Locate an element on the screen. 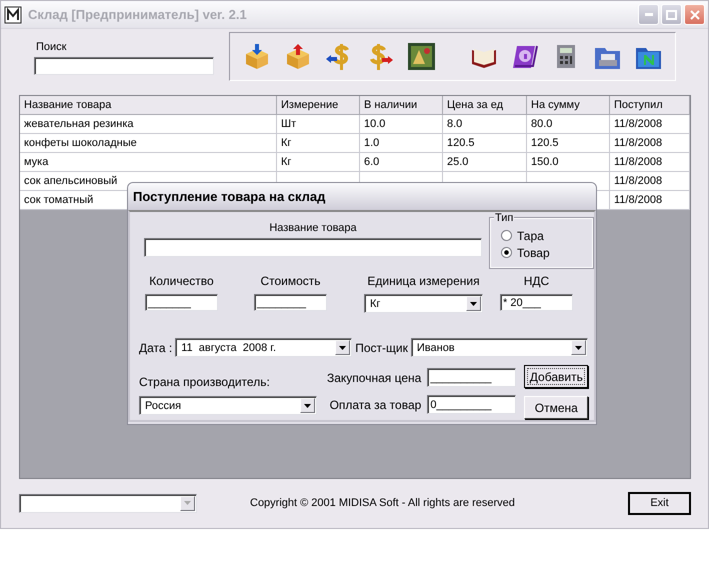 This screenshot has width=709, height=586. close-button is located at coordinates (694, 14).